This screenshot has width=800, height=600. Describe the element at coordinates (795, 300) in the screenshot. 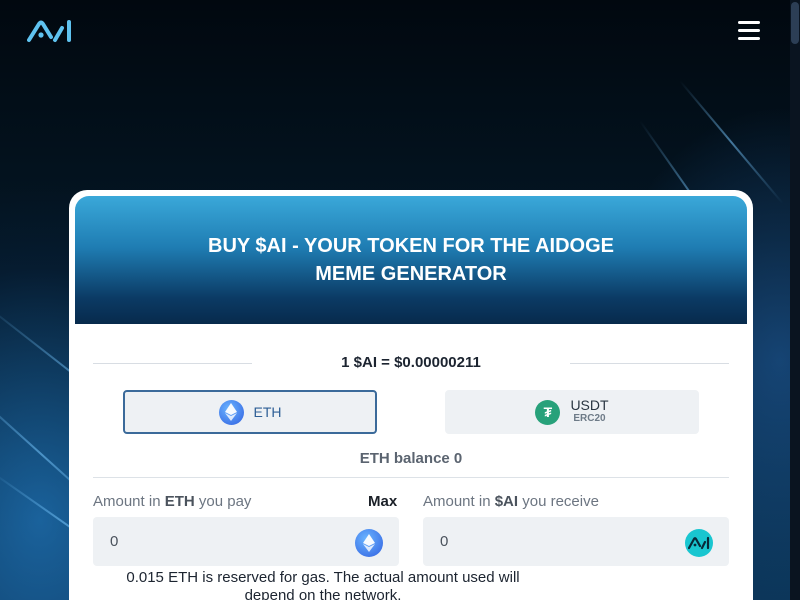

I see `scrollbar` at that location.